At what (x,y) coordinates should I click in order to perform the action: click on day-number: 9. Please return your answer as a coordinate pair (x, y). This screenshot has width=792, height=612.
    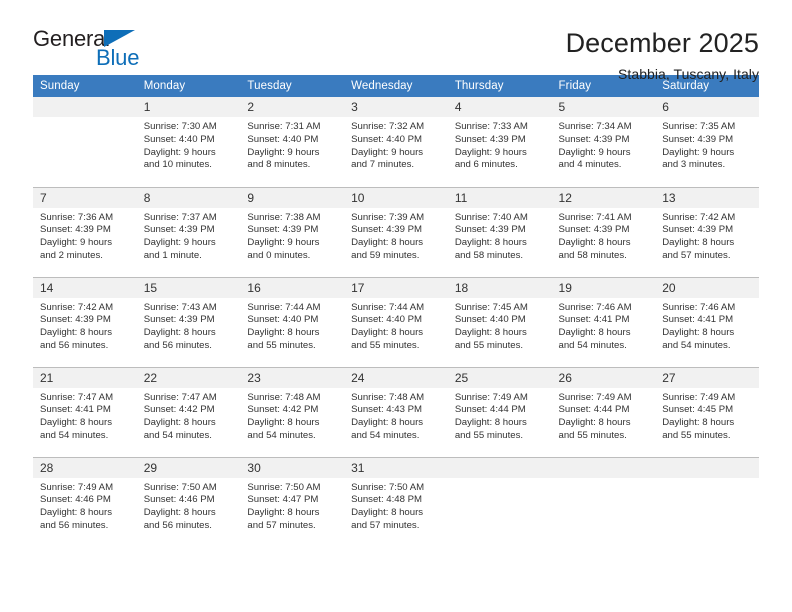
    Looking at the image, I should click on (292, 197).